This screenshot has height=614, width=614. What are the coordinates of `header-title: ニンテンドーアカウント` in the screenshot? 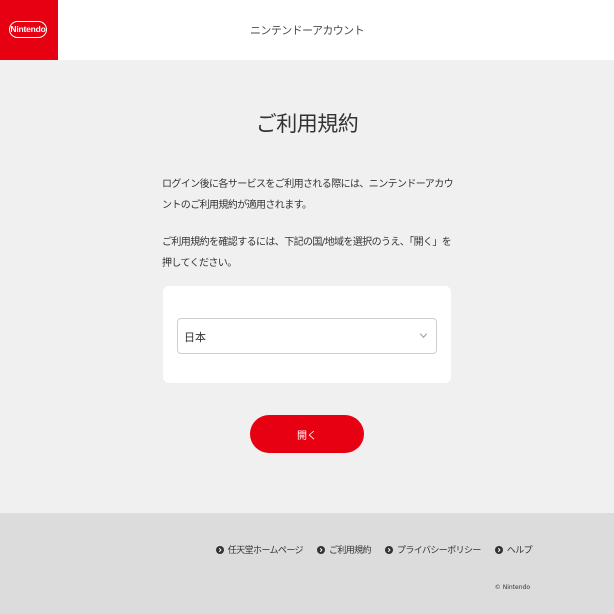 It's located at (307, 30).